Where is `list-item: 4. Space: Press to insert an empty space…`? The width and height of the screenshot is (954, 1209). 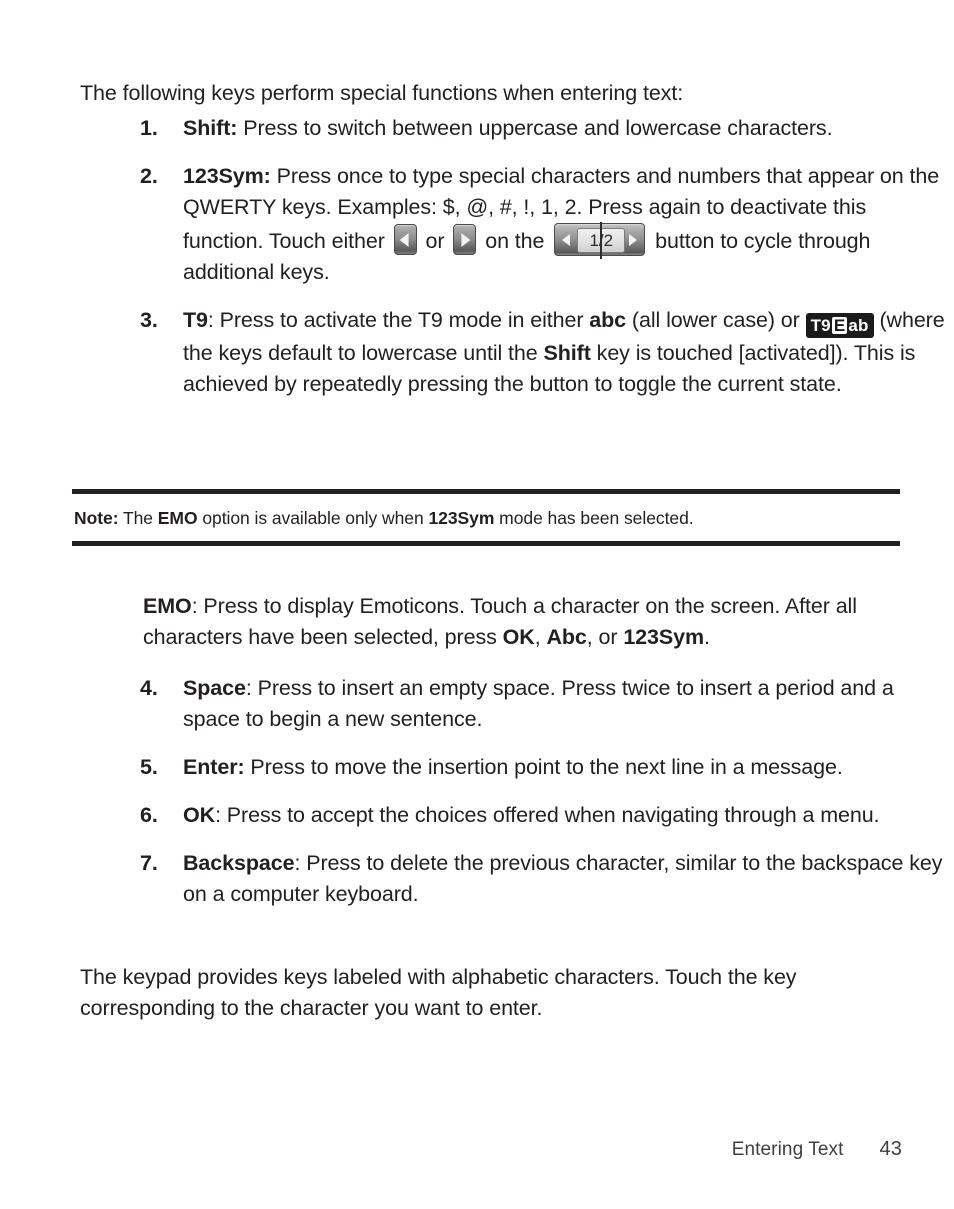
list-item: 4. Space: Press to insert an empty space… is located at coordinates (535, 704).